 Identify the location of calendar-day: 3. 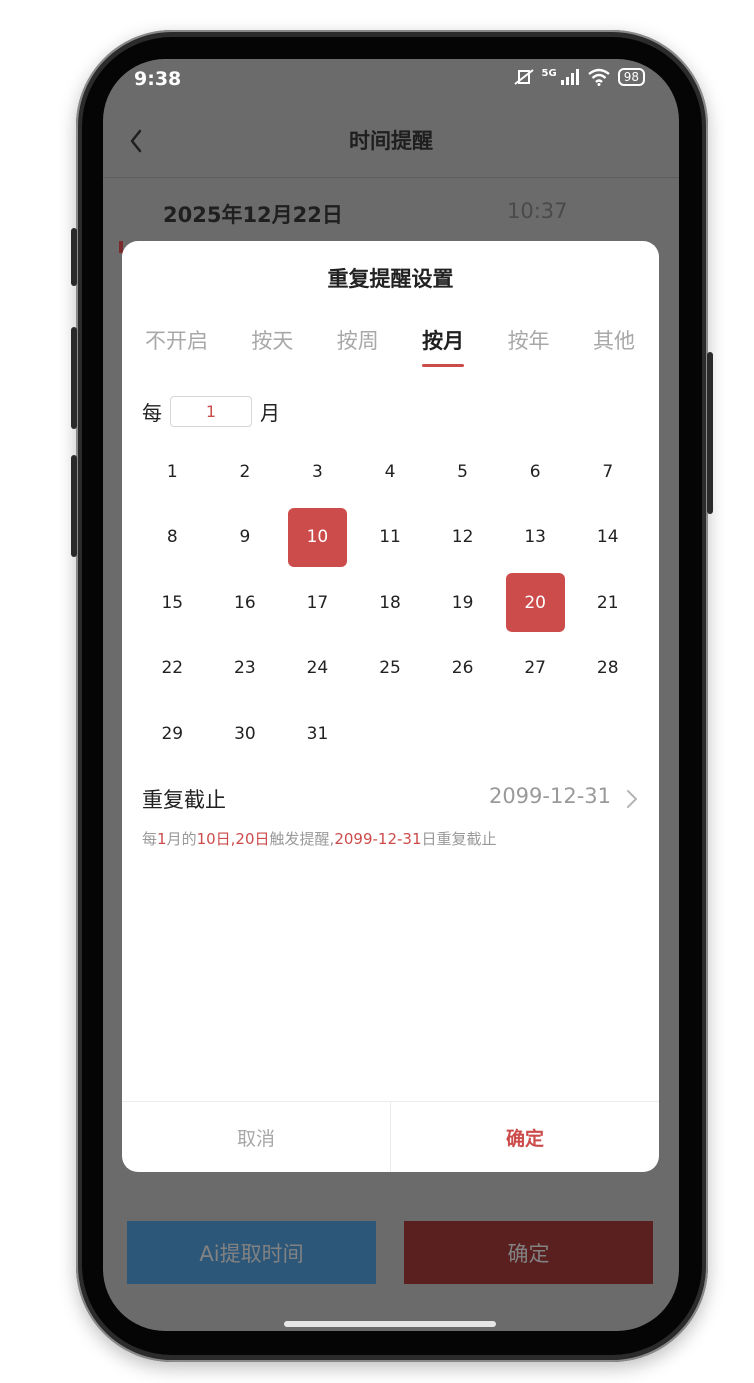
(317, 472).